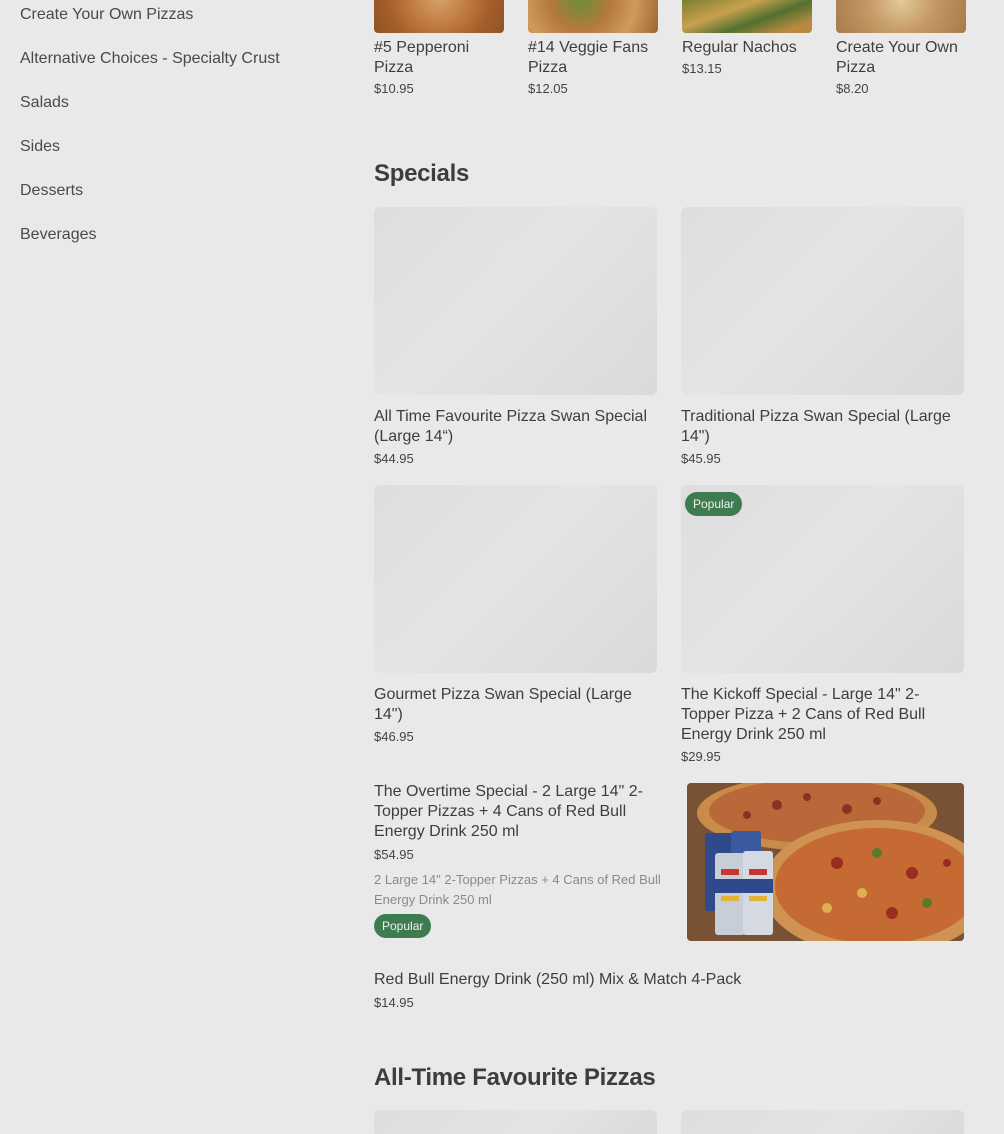  I want to click on section-heading-all-time-favourite-pizzas: All-Time Favourite Pizzas, so click(515, 1077).